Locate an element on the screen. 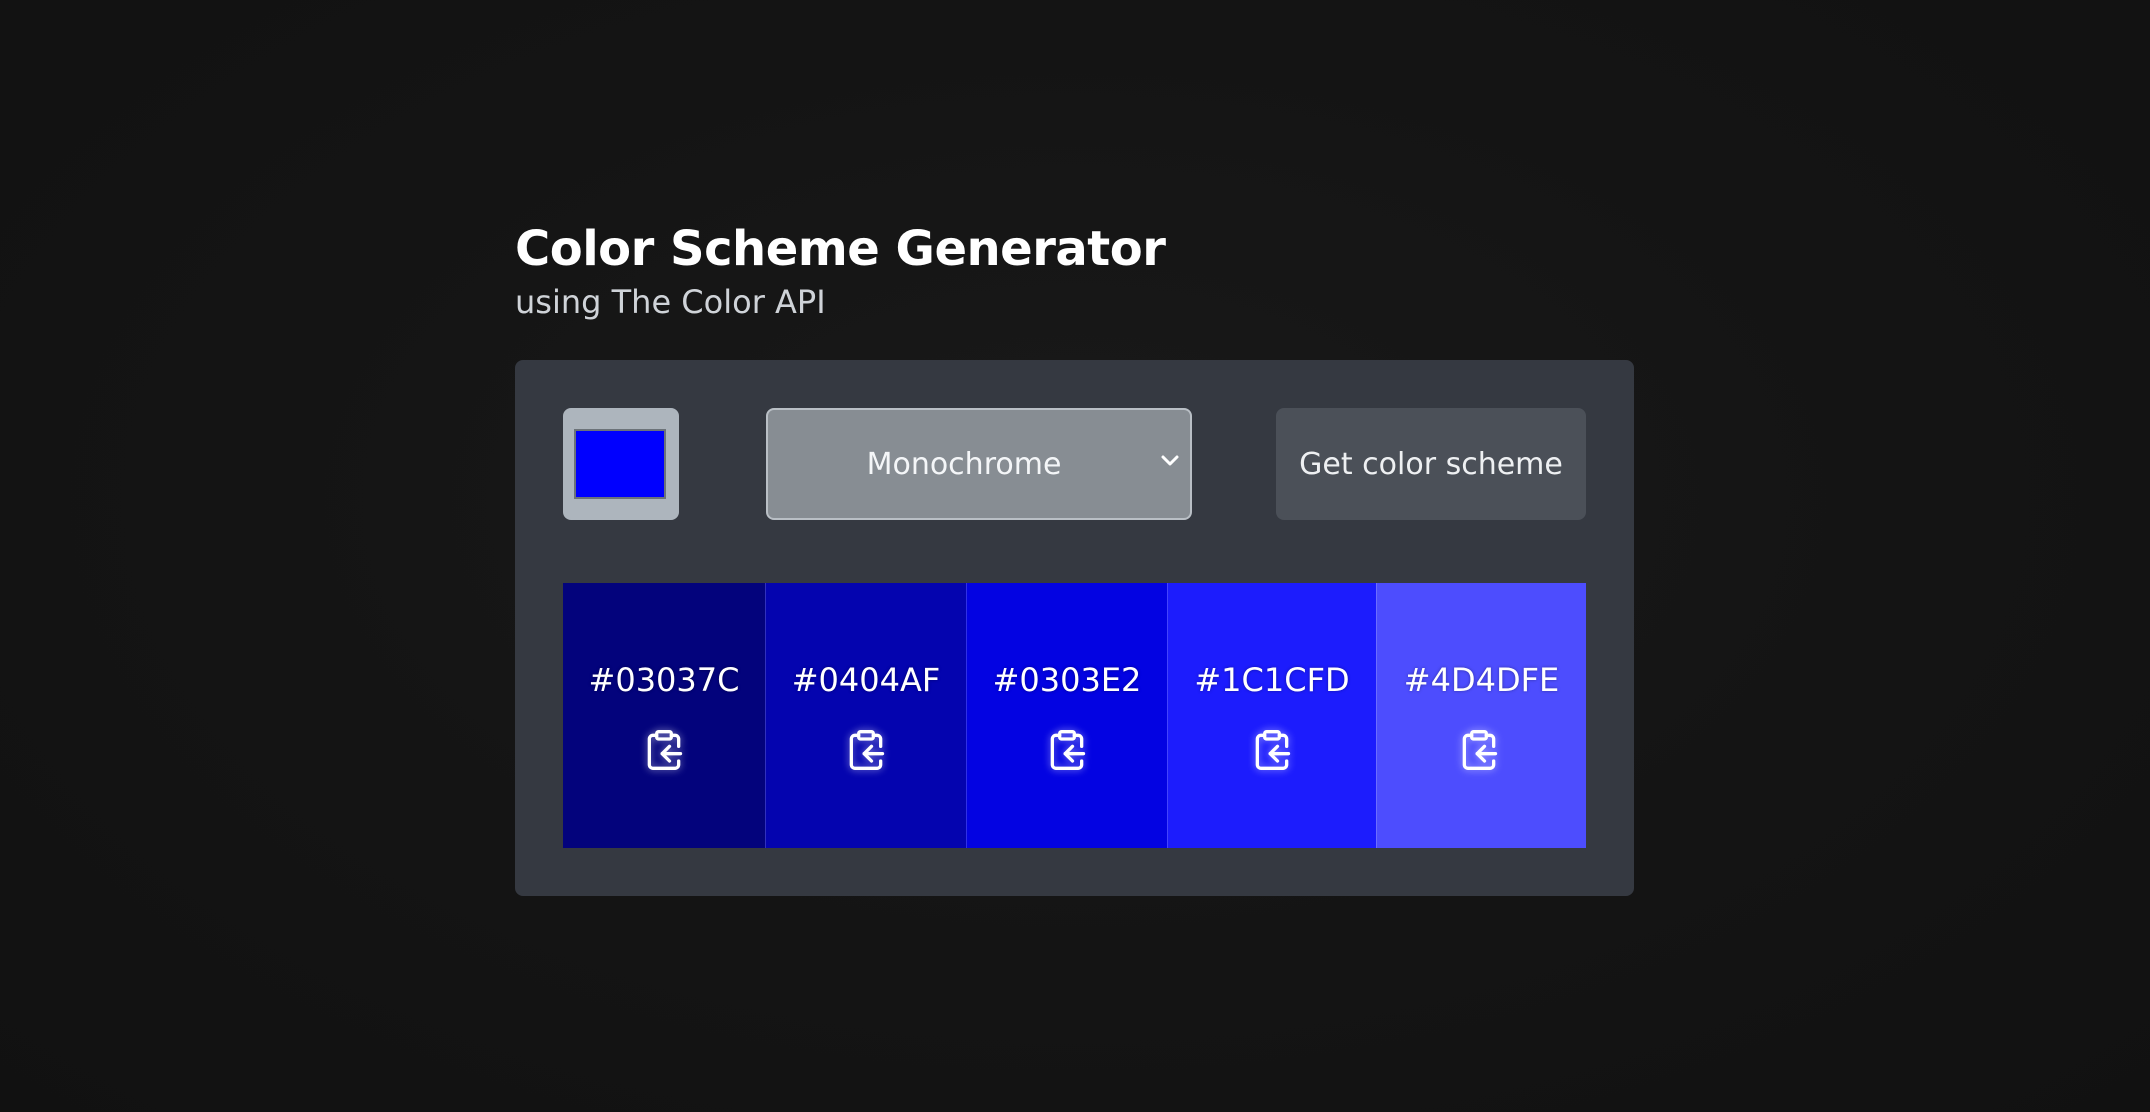 This screenshot has width=2150, height=1112. swatch-hex-label: #0404AF is located at coordinates (866, 680).